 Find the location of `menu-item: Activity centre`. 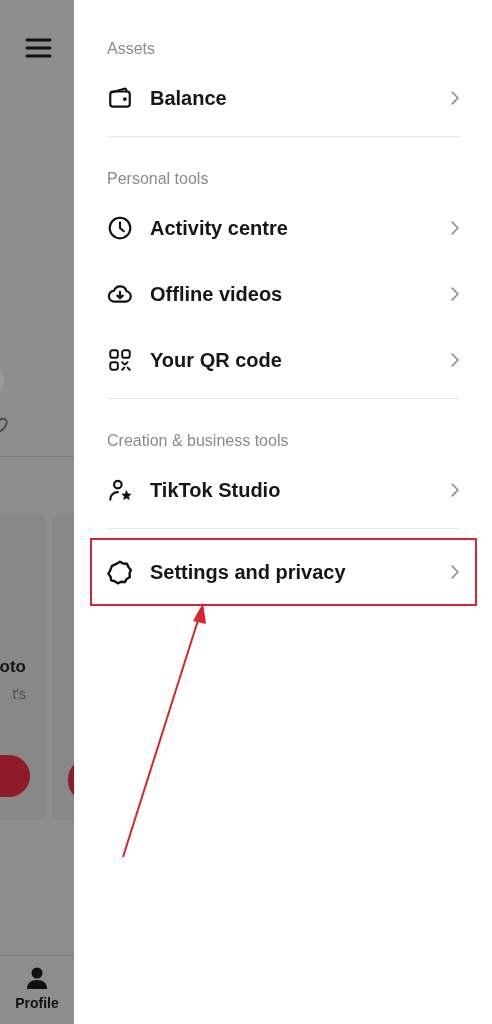

menu-item: Activity centre is located at coordinates (283, 228).